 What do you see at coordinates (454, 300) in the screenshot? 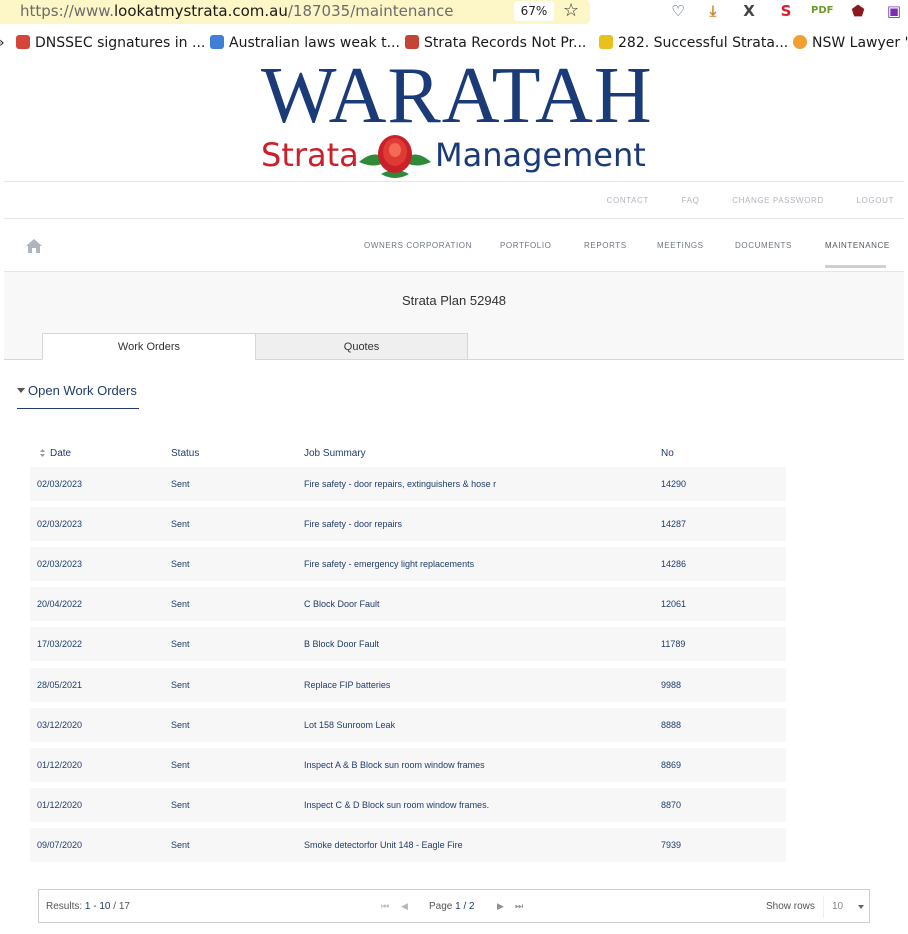
I see `page-title: Strata Plan 52948` at bounding box center [454, 300].